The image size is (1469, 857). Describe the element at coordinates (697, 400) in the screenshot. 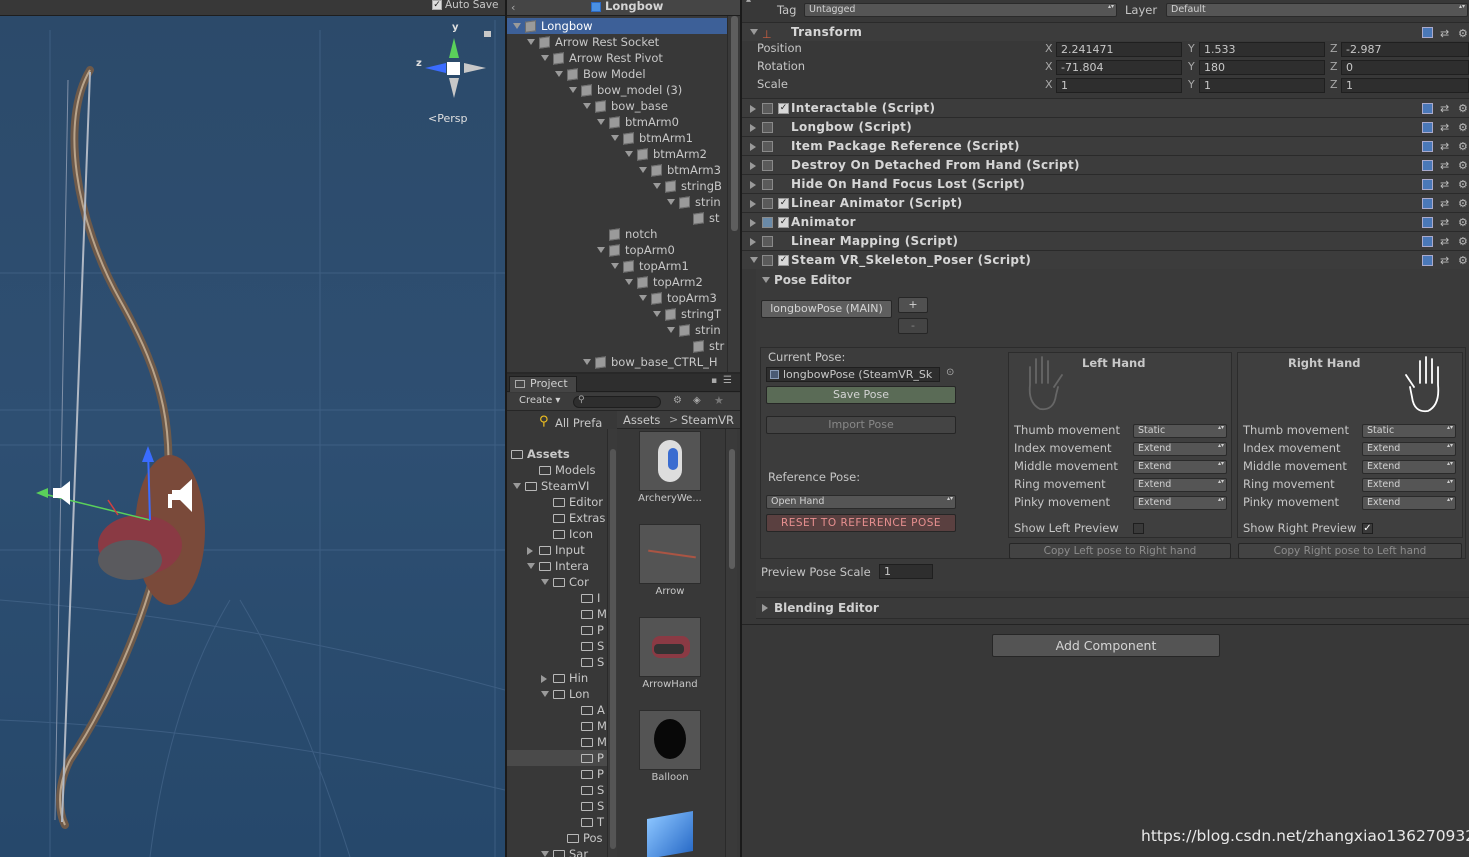

I see `filter-label-icon: ◈` at that location.